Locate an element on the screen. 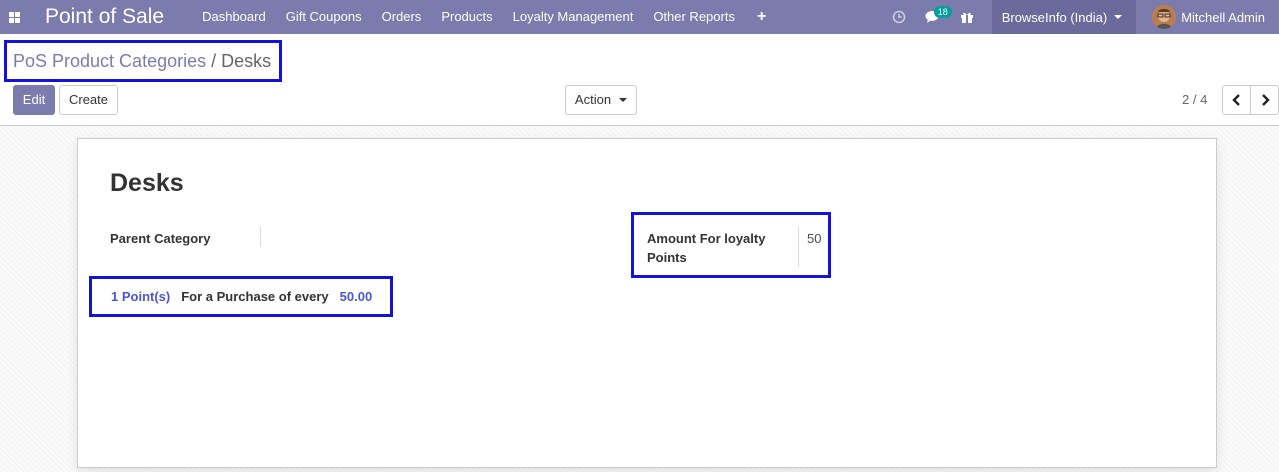 The width and height of the screenshot is (1279, 472). parent-category-label: Parent Category is located at coordinates (160, 238).